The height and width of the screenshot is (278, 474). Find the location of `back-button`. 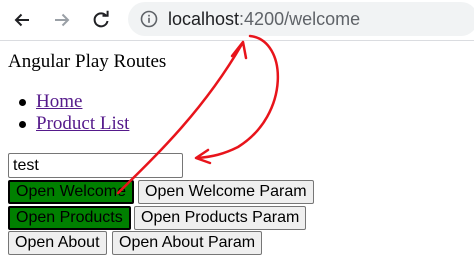

back-button is located at coordinates (22, 20).